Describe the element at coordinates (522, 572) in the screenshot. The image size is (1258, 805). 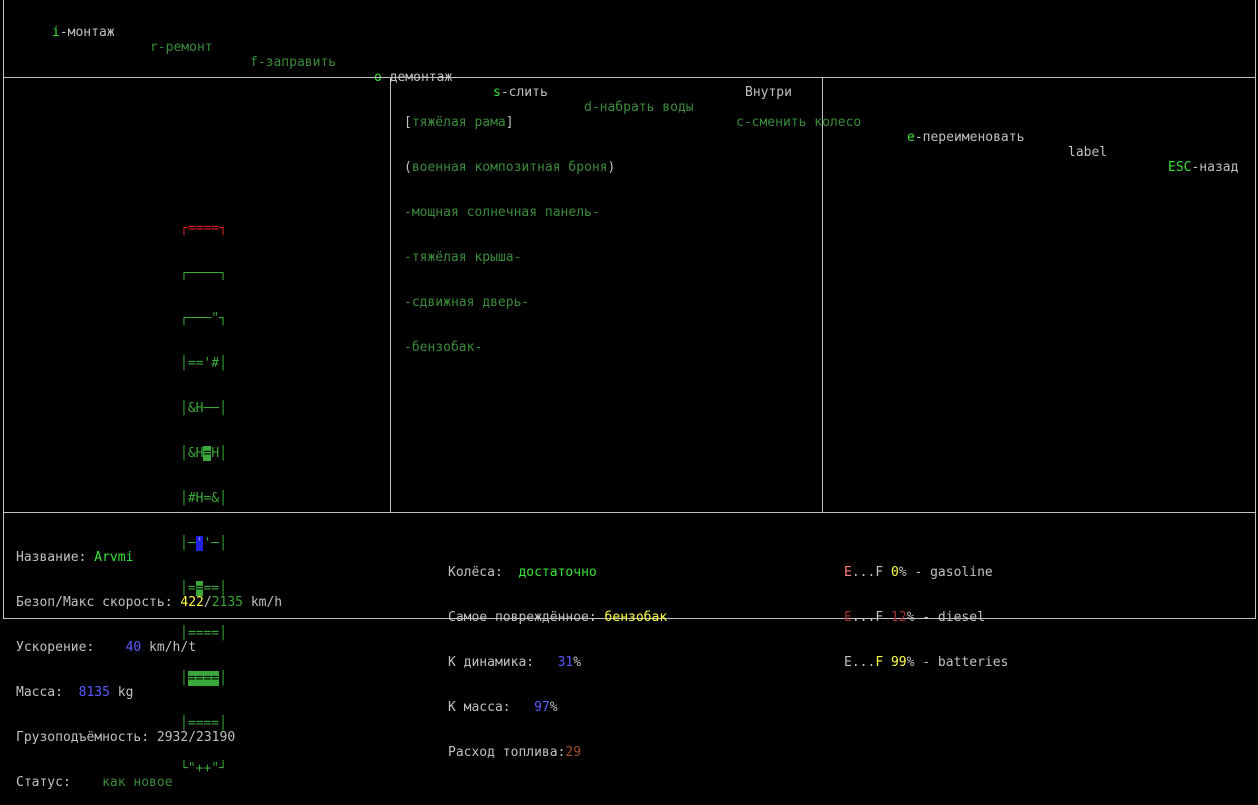
I see `stat-wheels: Колёса: достаточно` at that location.